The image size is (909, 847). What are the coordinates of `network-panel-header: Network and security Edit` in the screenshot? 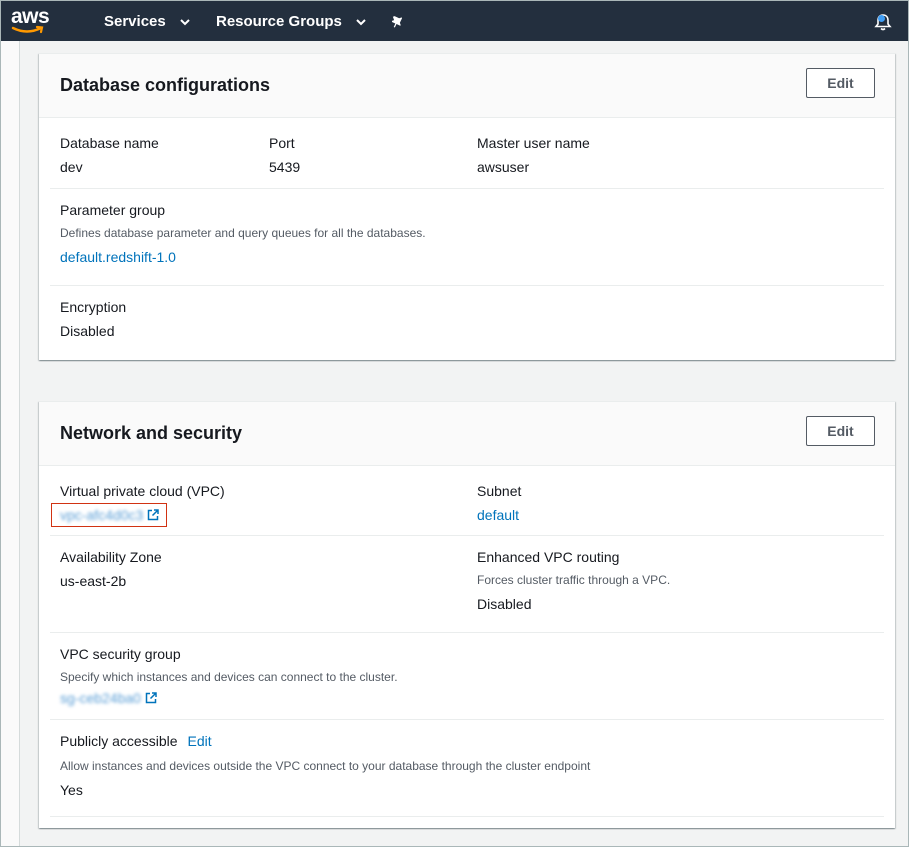 It's located at (467, 434).